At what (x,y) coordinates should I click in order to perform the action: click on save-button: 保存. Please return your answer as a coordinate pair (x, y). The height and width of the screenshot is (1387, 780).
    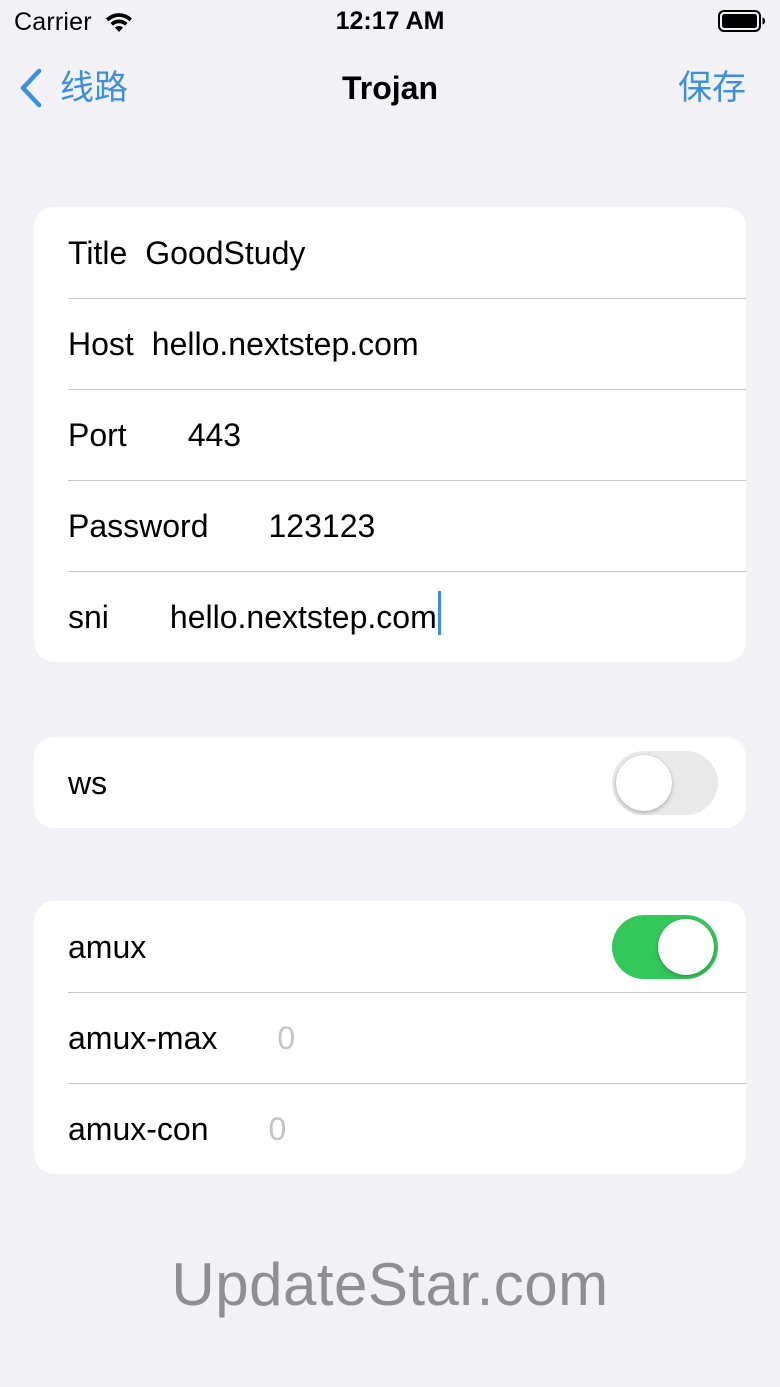
    Looking at the image, I should click on (712, 88).